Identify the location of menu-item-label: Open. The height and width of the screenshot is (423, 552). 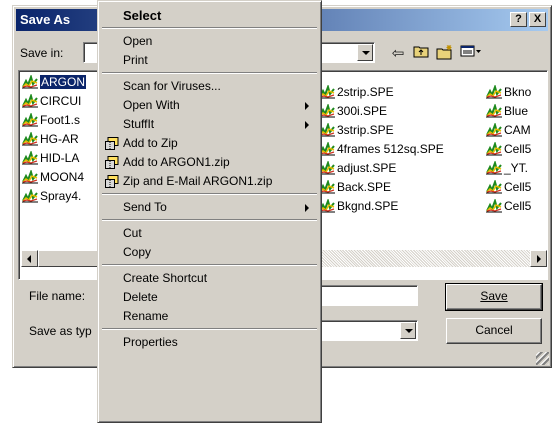
(138, 41).